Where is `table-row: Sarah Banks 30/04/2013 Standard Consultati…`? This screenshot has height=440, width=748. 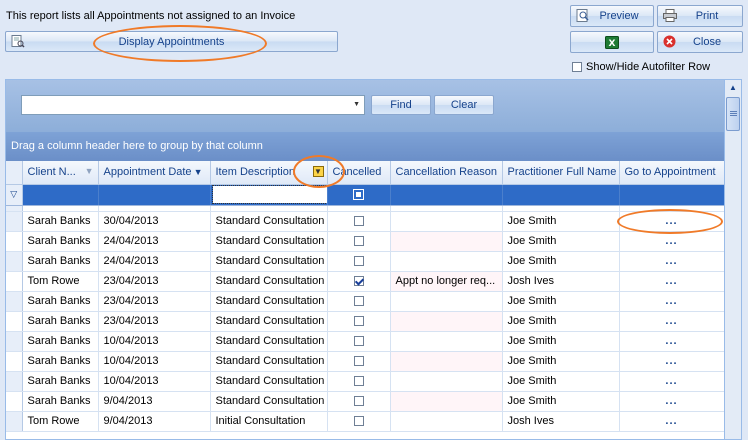 table-row: Sarah Banks 30/04/2013 Standard Consultati… is located at coordinates (365, 221).